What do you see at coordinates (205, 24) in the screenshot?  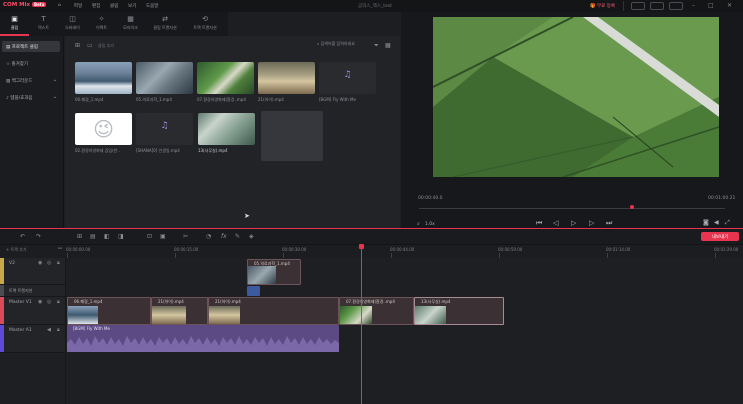 I see `tab-track-transition: ⟲ 트랙 트랜지션` at bounding box center [205, 24].